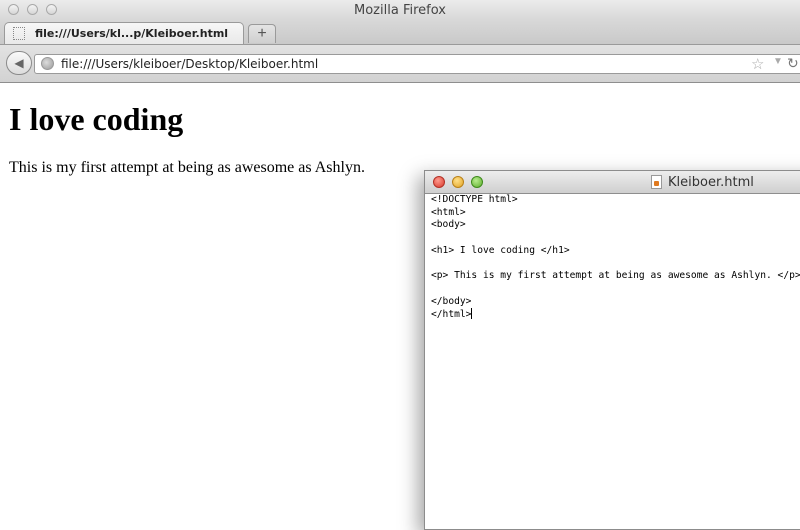 This screenshot has height=530, width=800. What do you see at coordinates (474, 199) in the screenshot?
I see `code-line: <!DOCTYPE html>` at bounding box center [474, 199].